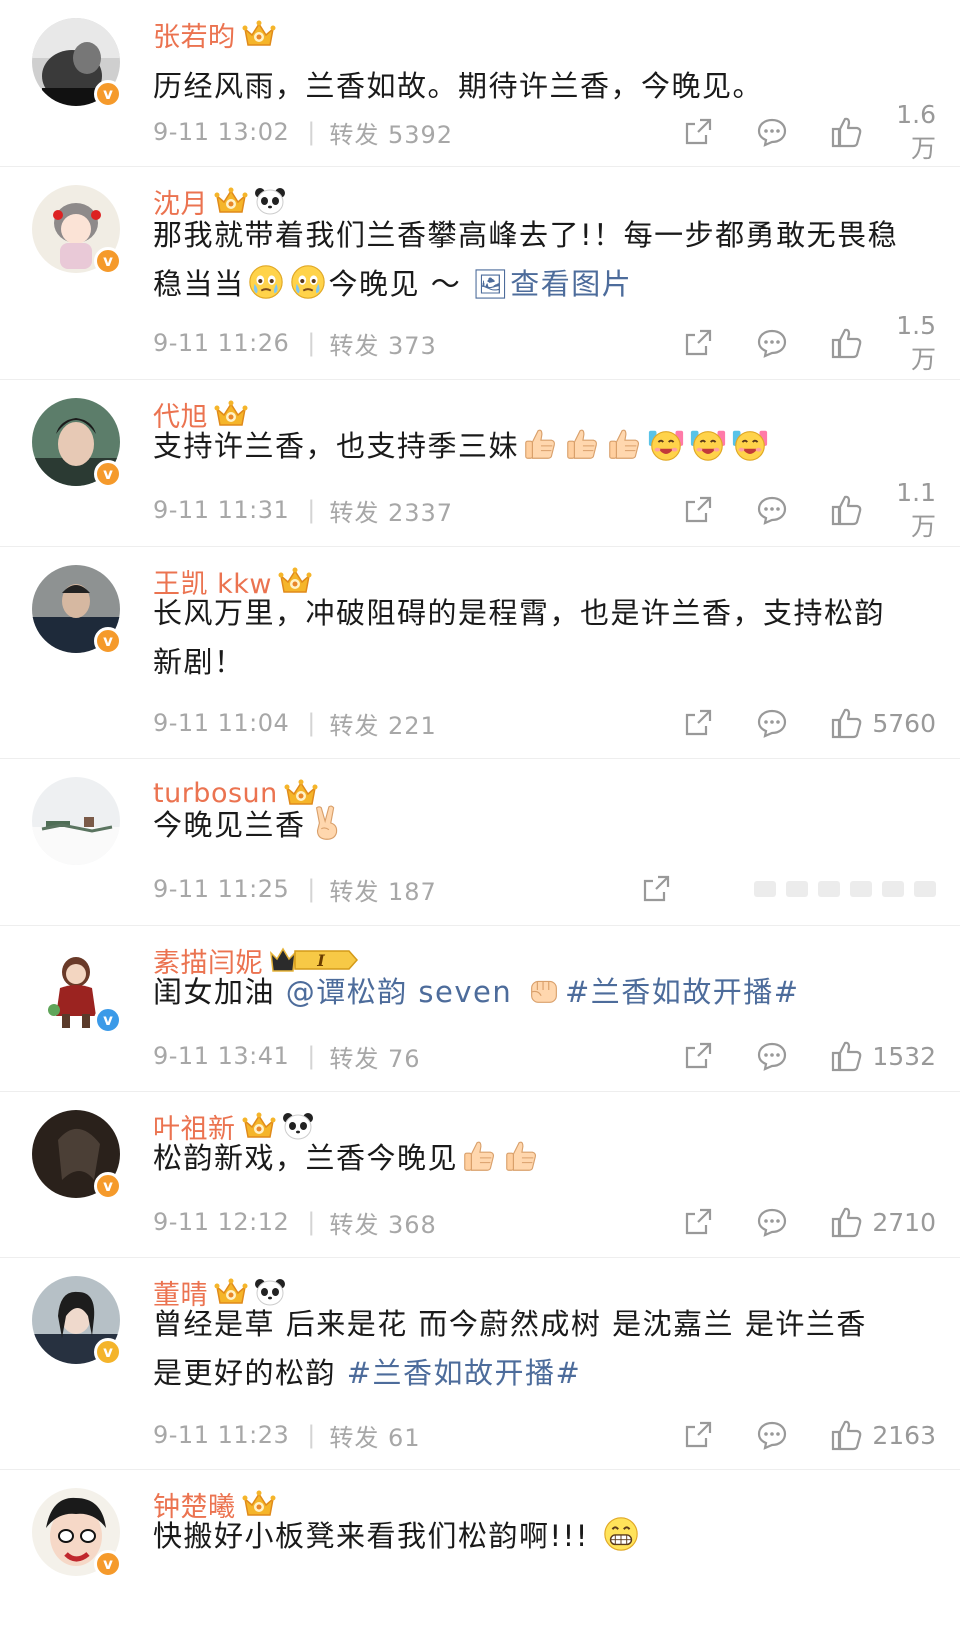 The image size is (960, 1641). I want to click on user-name: 张若昀, so click(194, 34).